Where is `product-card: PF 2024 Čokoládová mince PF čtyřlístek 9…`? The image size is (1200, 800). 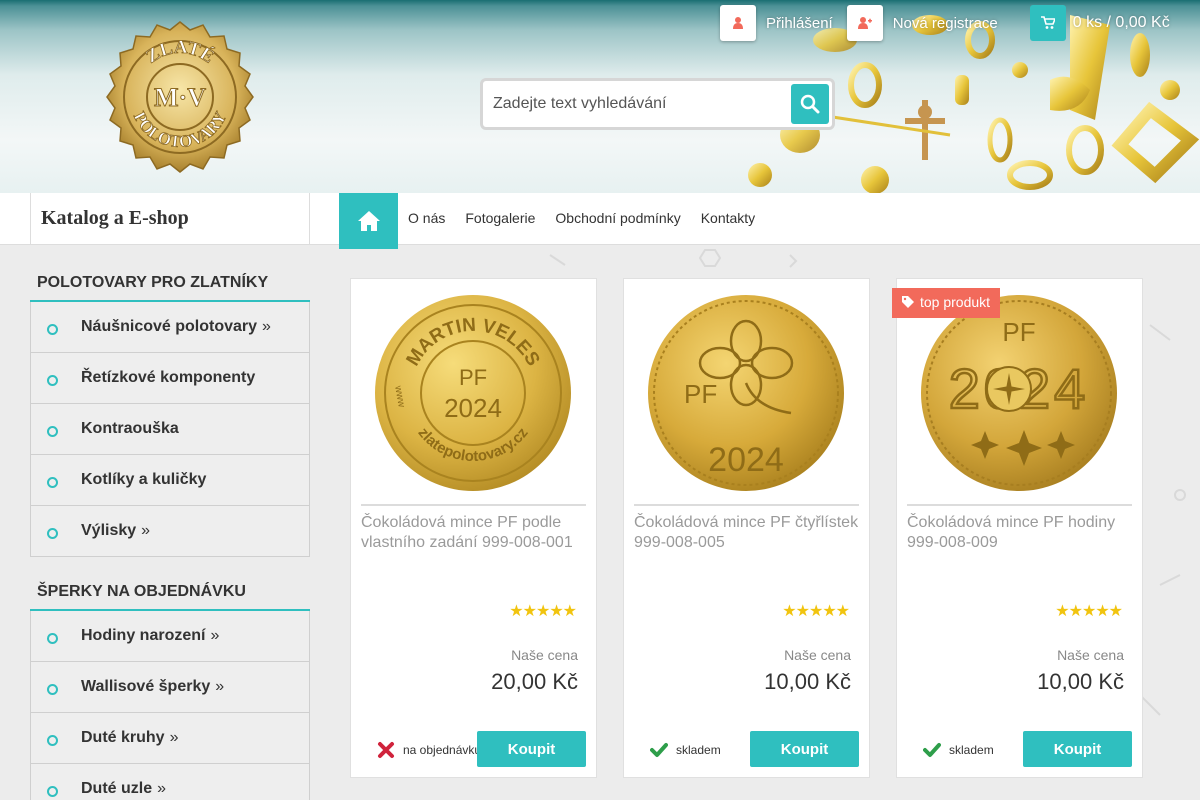
product-card: PF 2024 Čokoládová mince PF čtyřlístek 9… is located at coordinates (746, 528).